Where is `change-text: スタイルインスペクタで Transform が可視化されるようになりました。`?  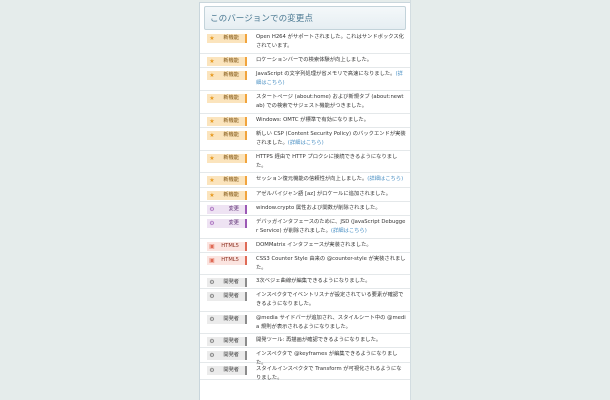
change-text: スタイルインスペクタで Transform が可視化されるようになりました。 is located at coordinates (329, 373).